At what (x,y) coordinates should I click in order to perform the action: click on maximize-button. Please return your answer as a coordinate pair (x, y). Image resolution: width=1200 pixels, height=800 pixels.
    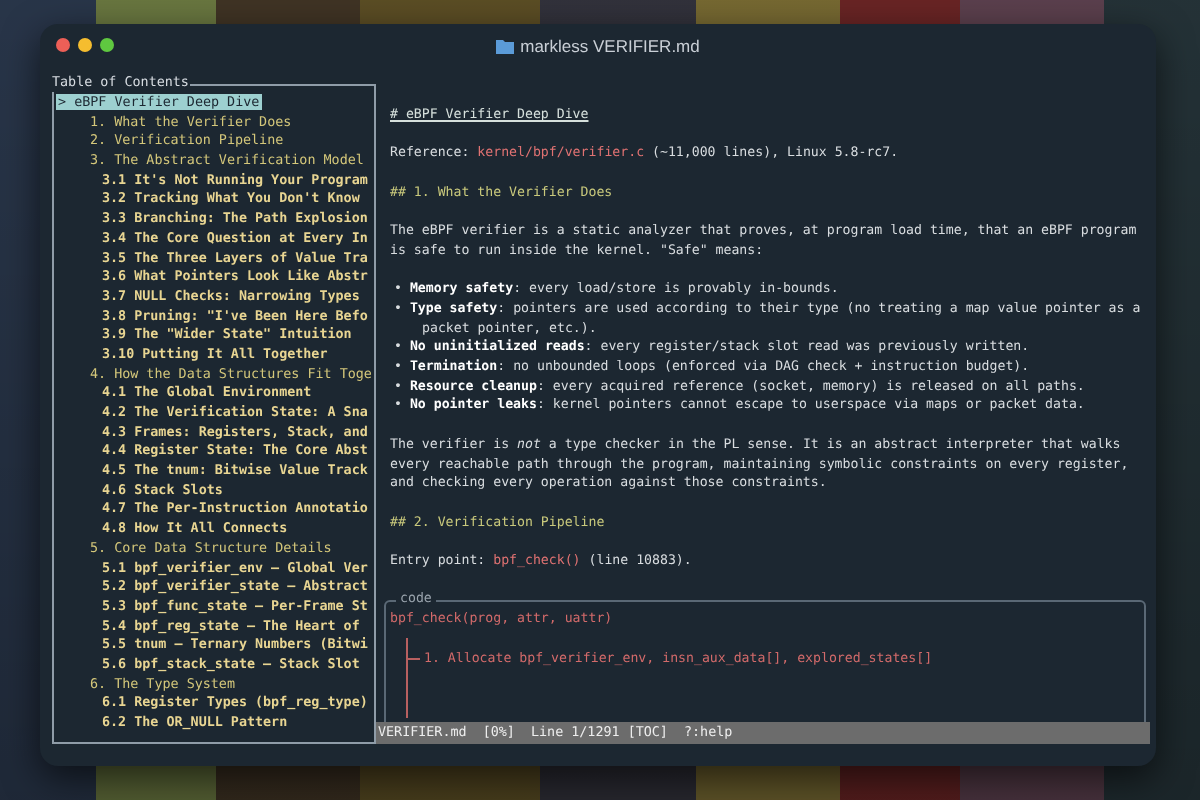
    Looking at the image, I should click on (107, 45).